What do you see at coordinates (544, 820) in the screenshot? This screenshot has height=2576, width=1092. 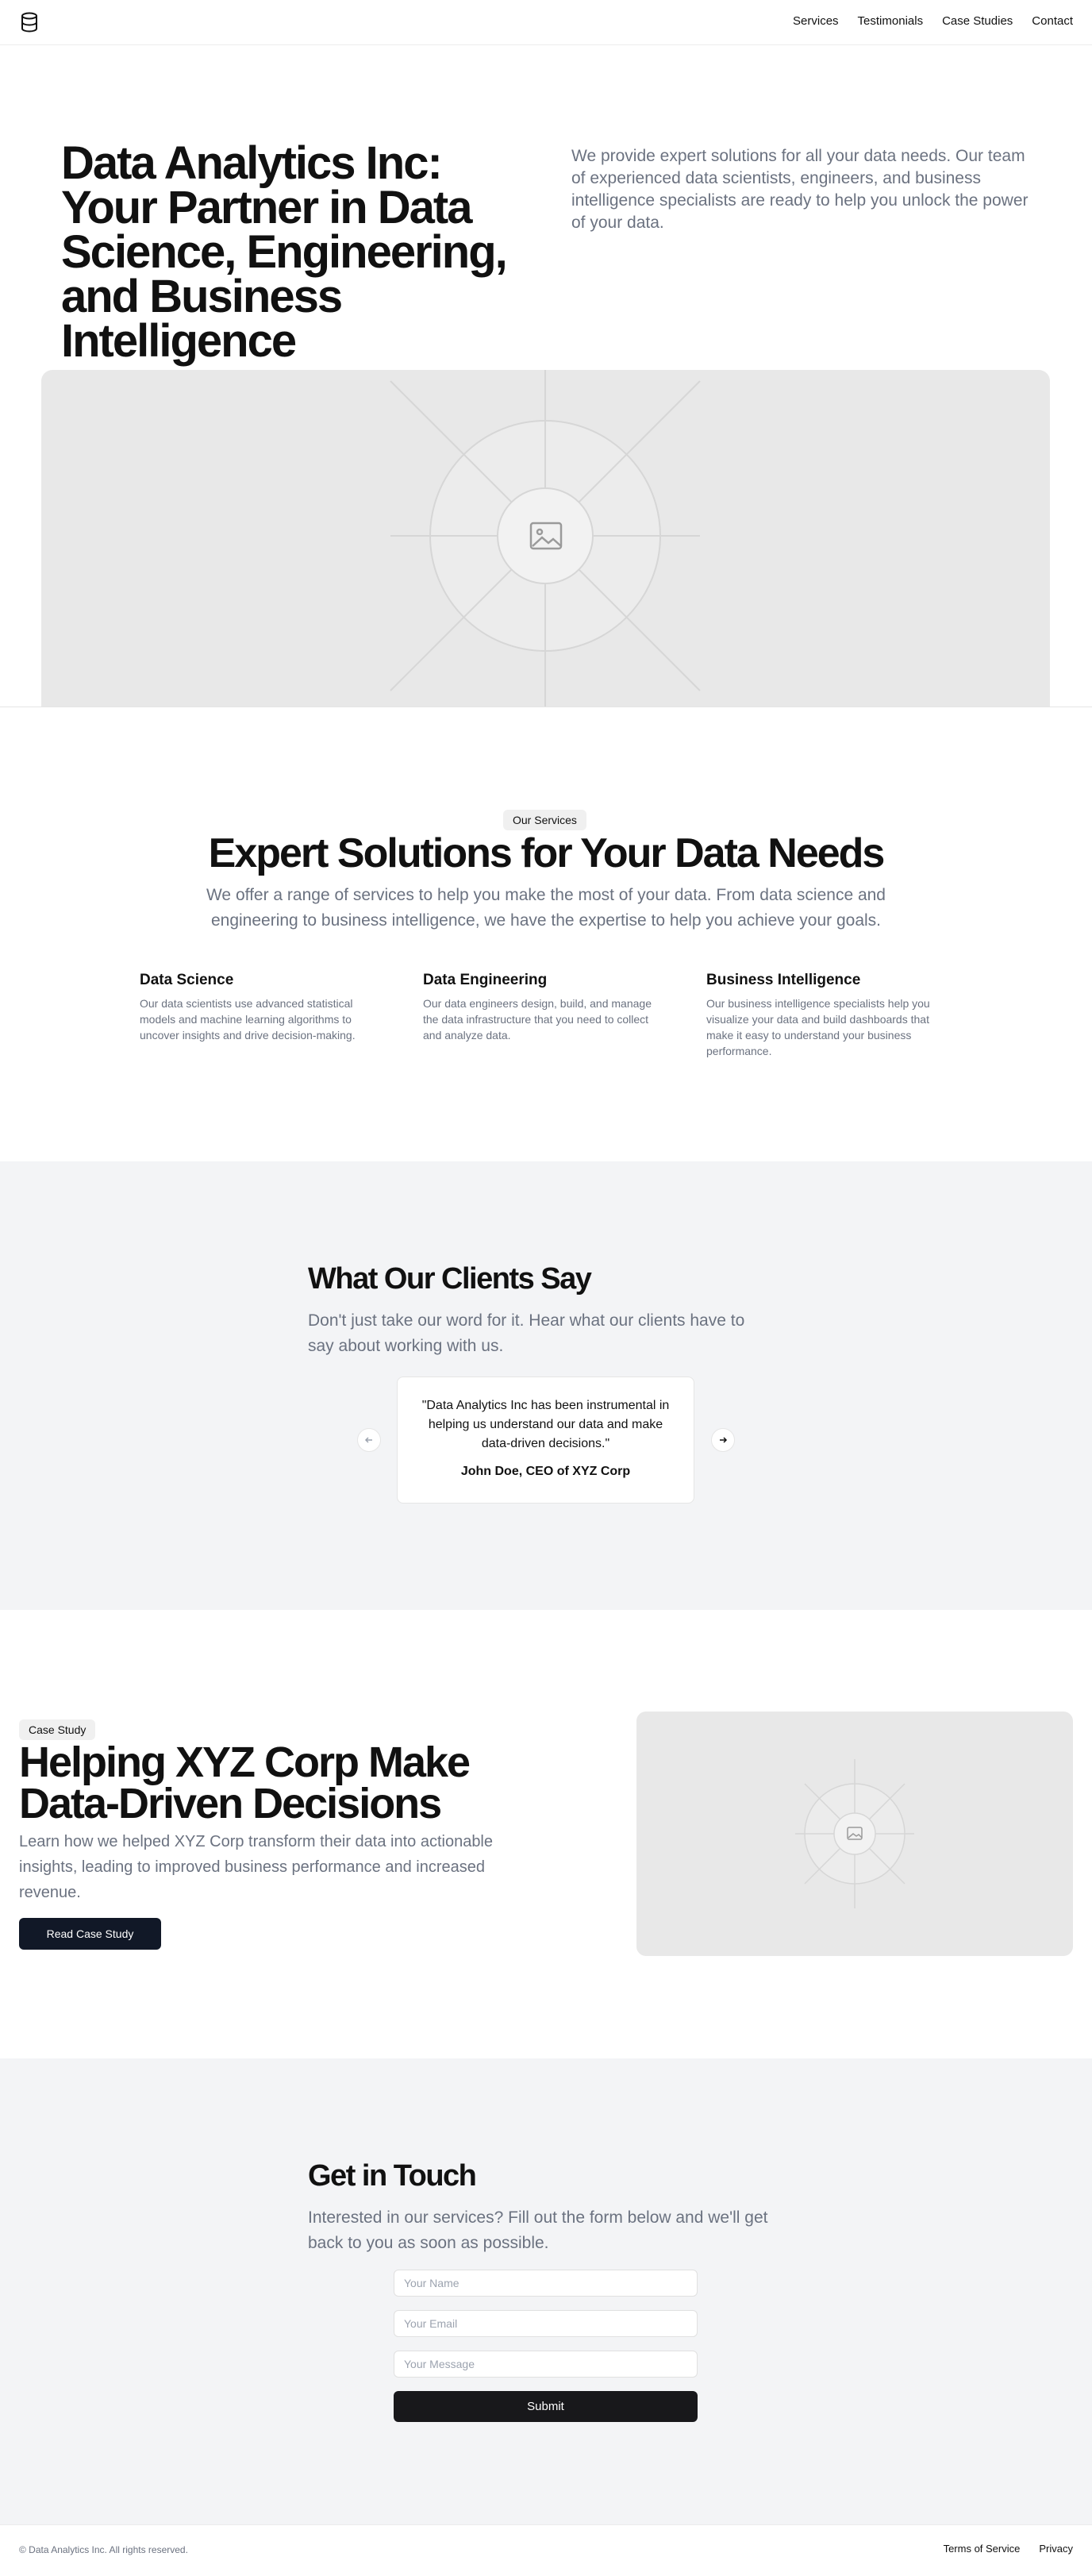 I see `services-badge: Our Services` at bounding box center [544, 820].